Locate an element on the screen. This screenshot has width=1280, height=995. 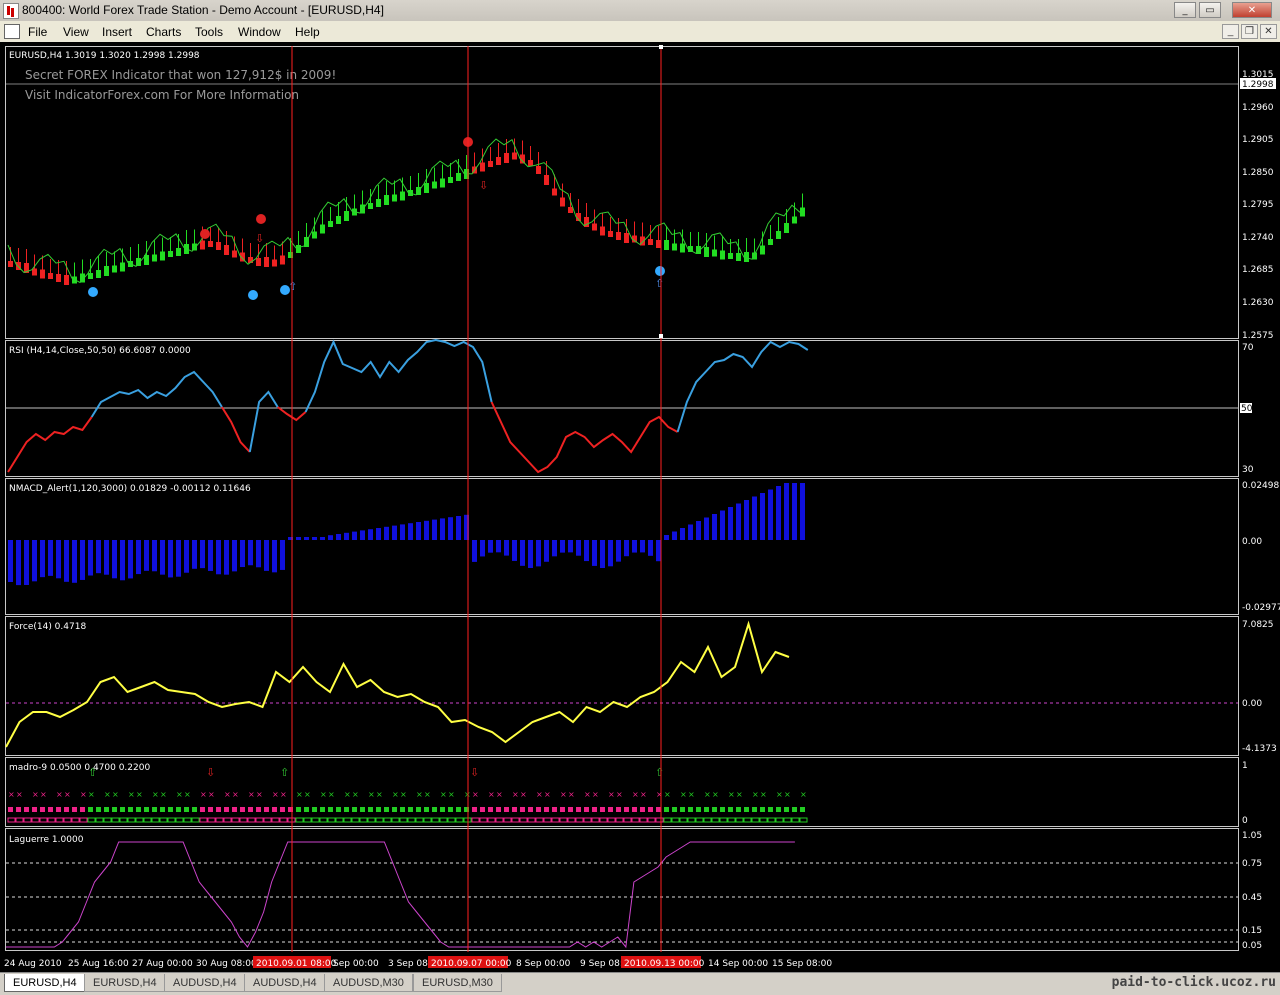
watermark: paid-to-click.ucoz.ru is located at coordinates (1193, 982).